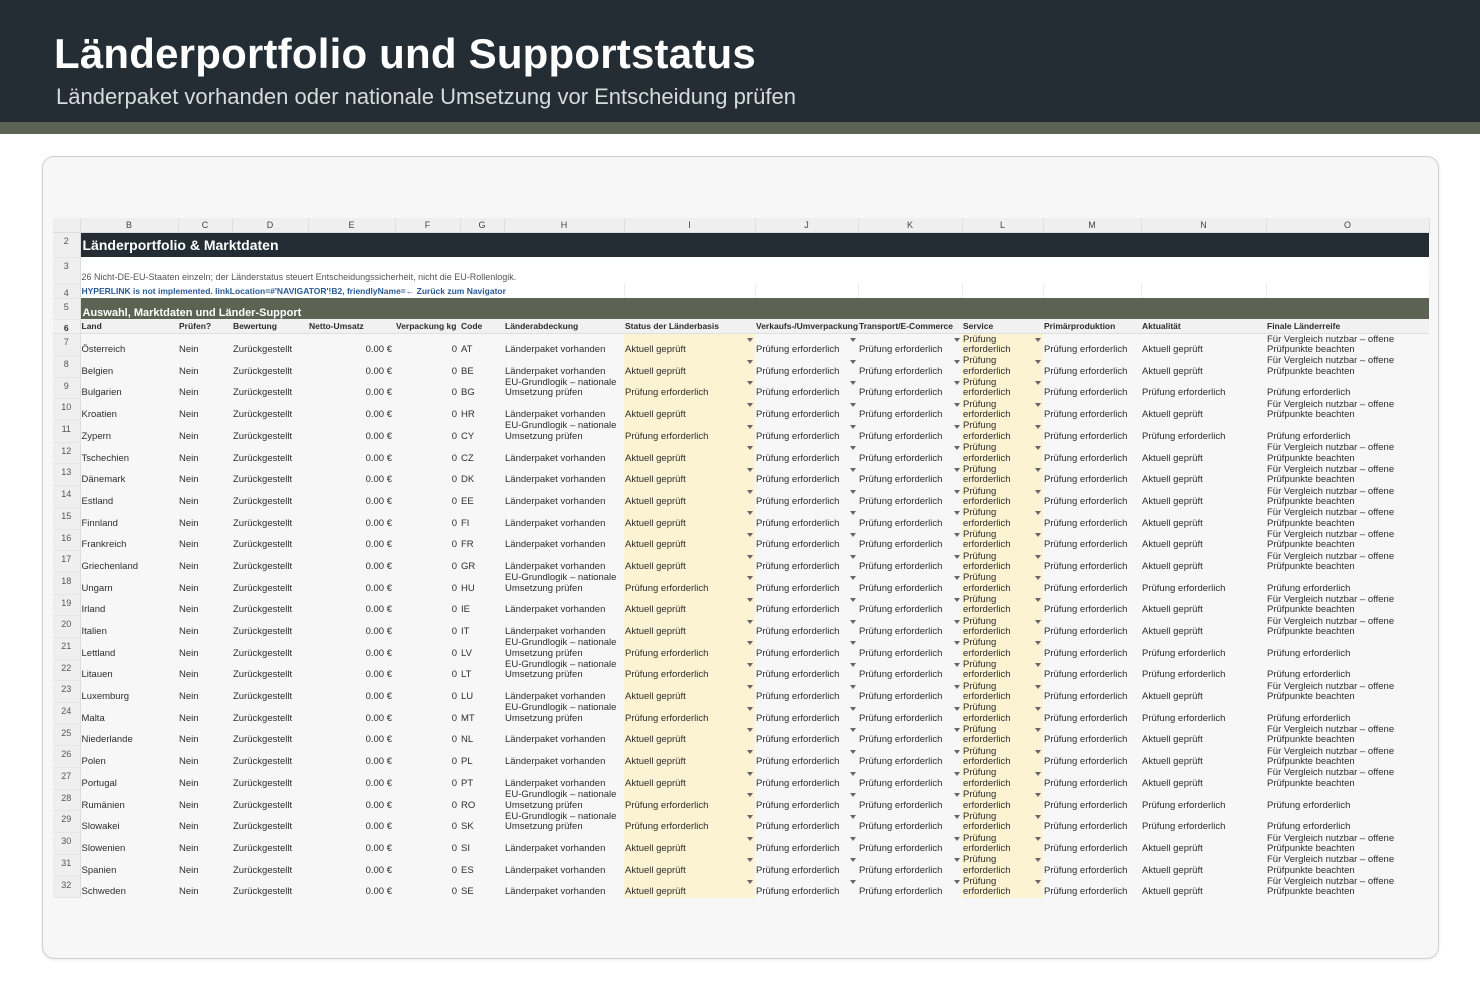  What do you see at coordinates (482, 431) in the screenshot?
I see `cell-code: CY` at bounding box center [482, 431].